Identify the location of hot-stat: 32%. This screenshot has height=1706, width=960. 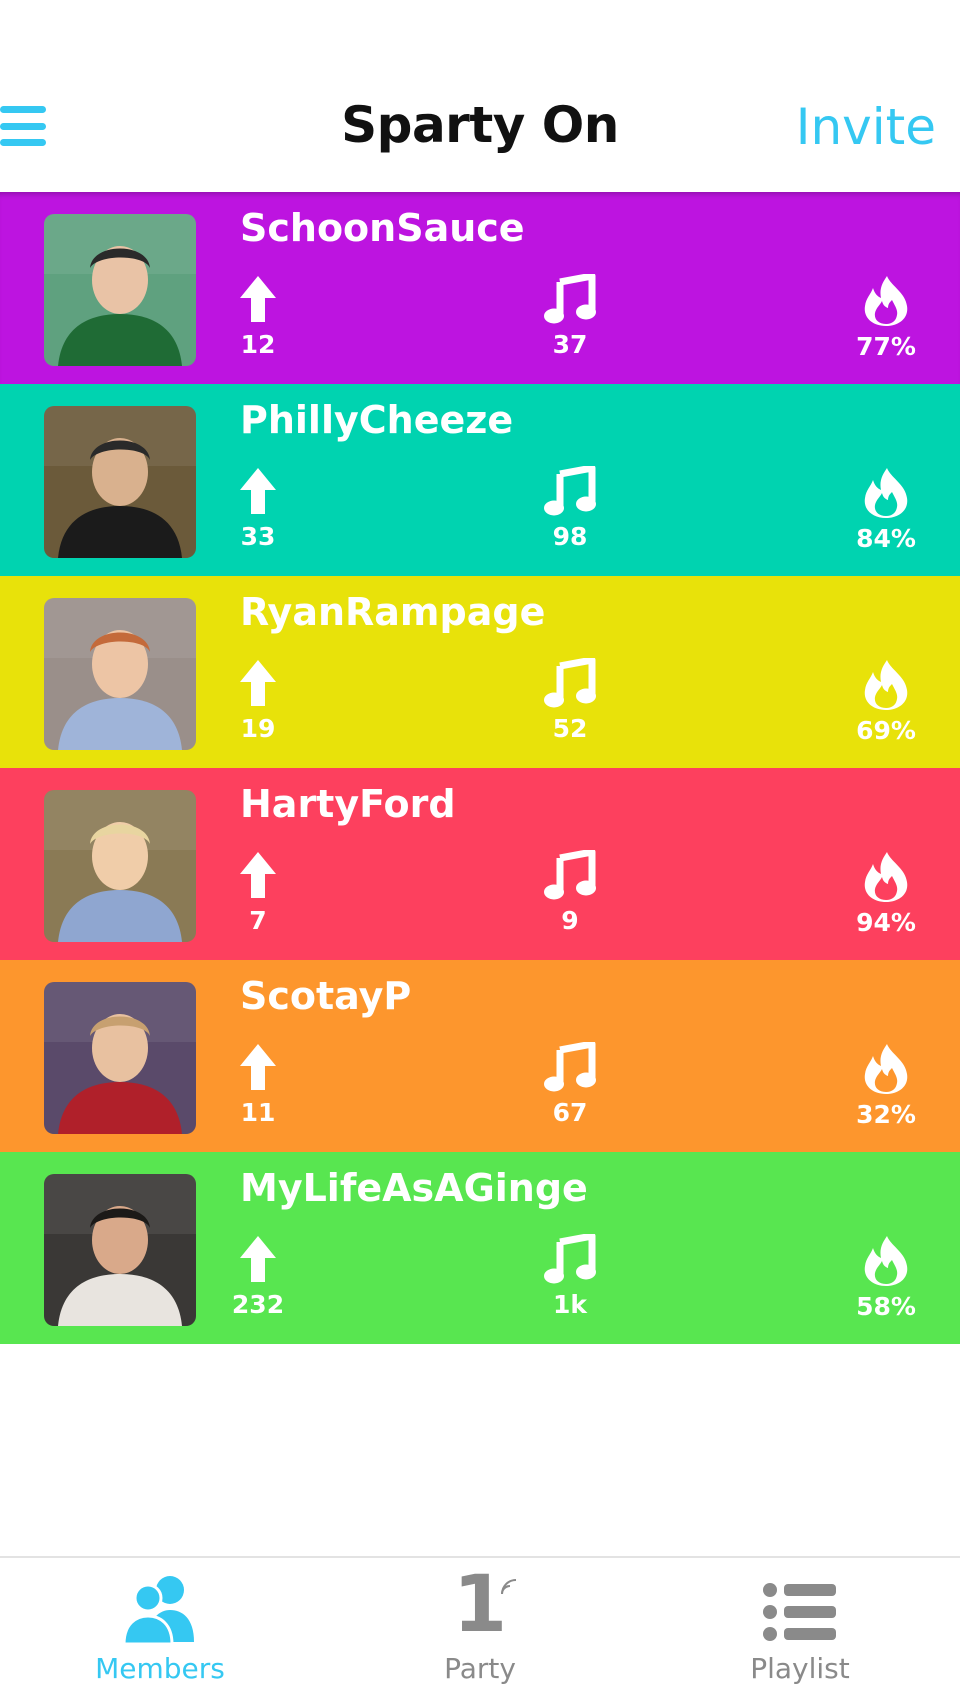
(886, 1085).